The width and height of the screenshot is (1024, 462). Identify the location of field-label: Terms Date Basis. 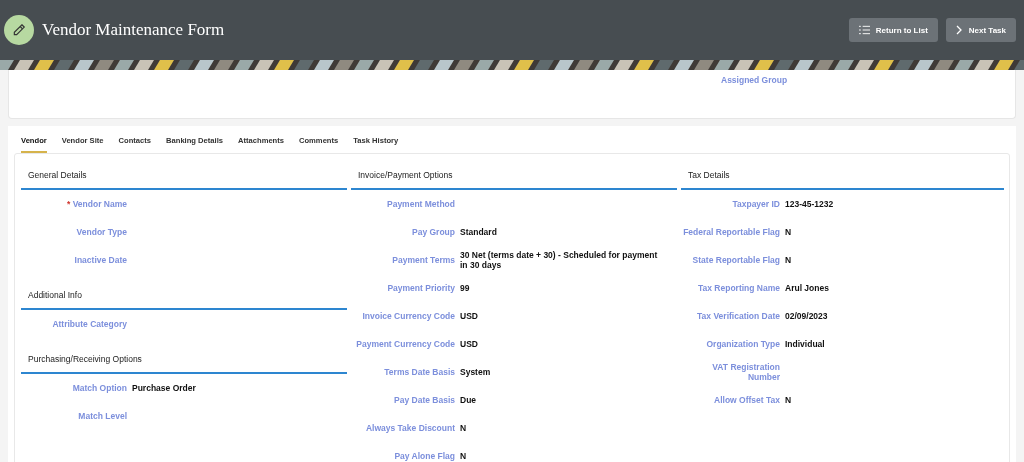
(419, 372).